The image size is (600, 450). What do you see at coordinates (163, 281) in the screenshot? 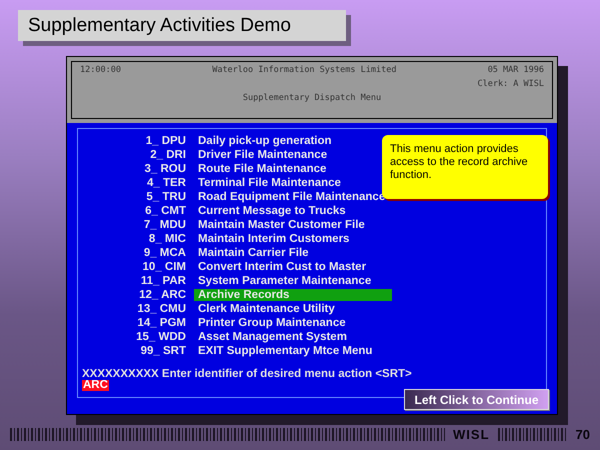
I see `menu-code: 11_ PAR` at bounding box center [163, 281].